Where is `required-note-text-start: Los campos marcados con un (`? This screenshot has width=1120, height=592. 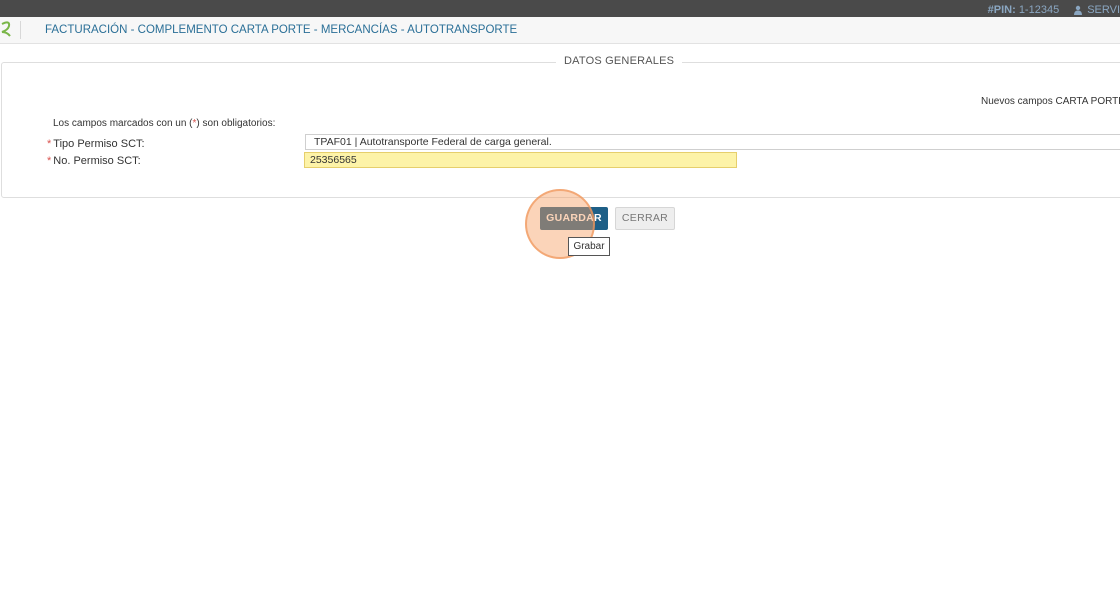 required-note-text-start: Los campos marcados con un ( is located at coordinates (123, 123).